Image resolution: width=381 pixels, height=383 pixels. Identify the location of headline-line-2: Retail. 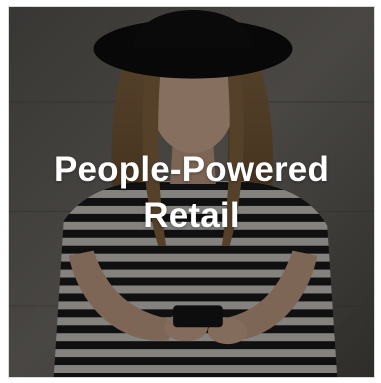
(191, 215).